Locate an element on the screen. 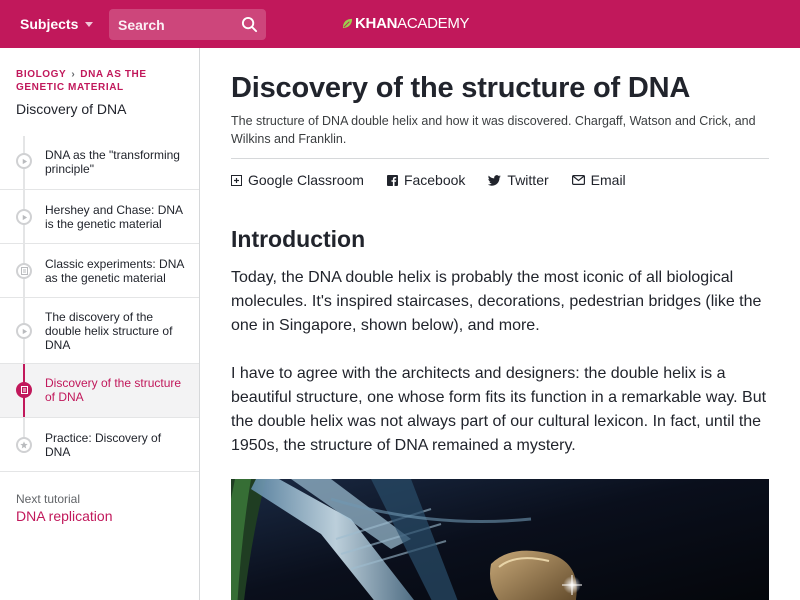 The height and width of the screenshot is (600, 800). breadcrumb: BIOLOGY › DNA AS THE GENETIC MATERIAL is located at coordinates (105, 81).